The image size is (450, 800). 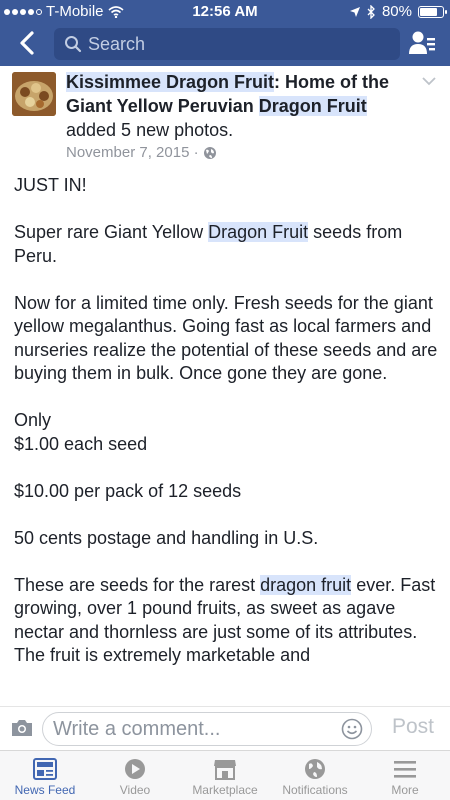 What do you see at coordinates (429, 81) in the screenshot?
I see `chevron-down-icon` at bounding box center [429, 81].